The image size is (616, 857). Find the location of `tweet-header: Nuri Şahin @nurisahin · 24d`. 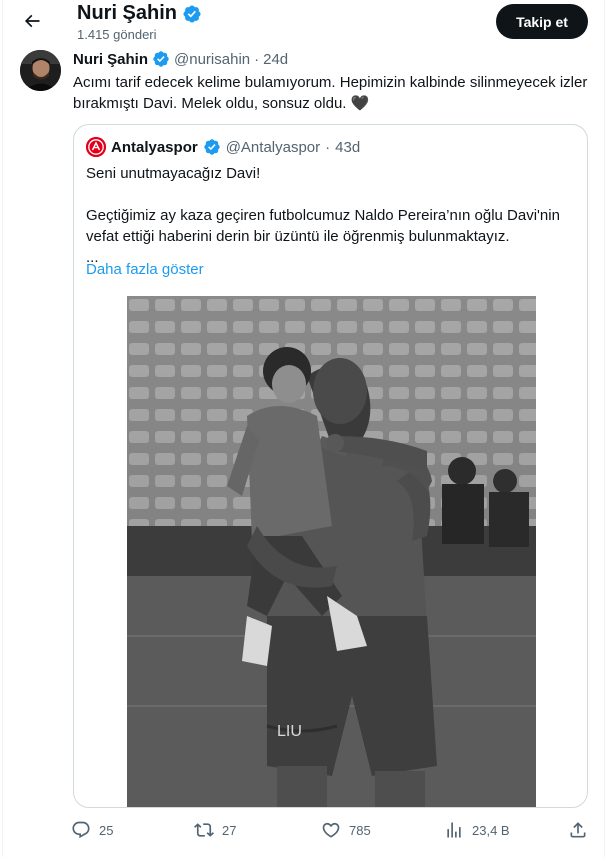

tweet-header: Nuri Şahin @nurisahin · 24d is located at coordinates (180, 59).